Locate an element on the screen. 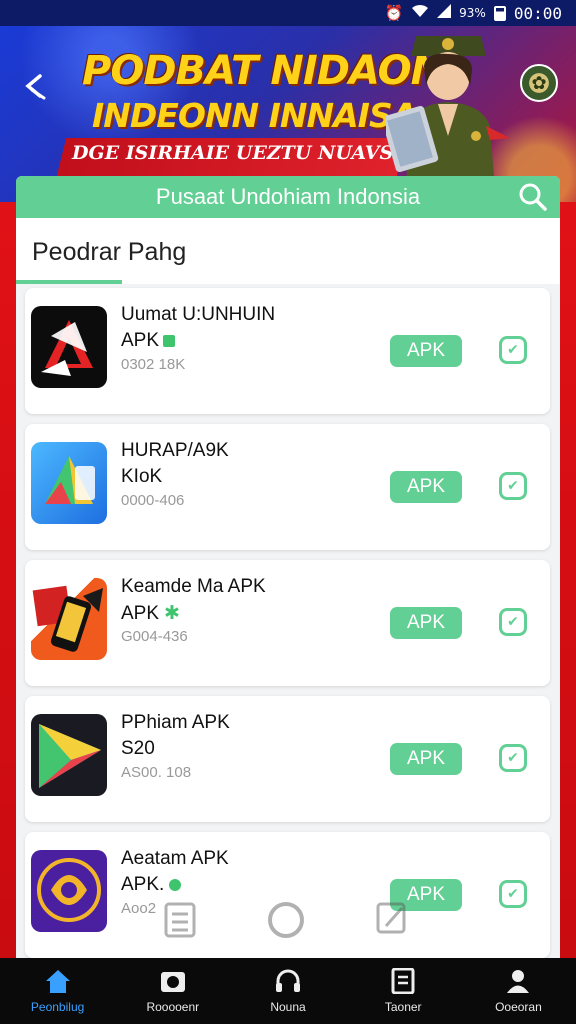 This screenshot has height=1024, width=576. user-avatar: ✿ is located at coordinates (539, 83).